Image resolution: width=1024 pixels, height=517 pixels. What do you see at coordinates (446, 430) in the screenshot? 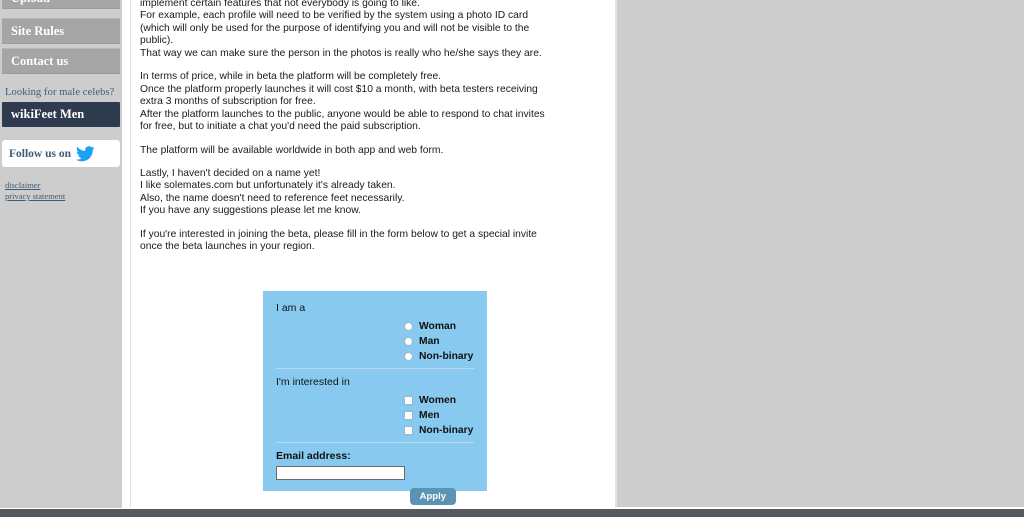
I see `checkbox-label: Non-binary` at bounding box center [446, 430].